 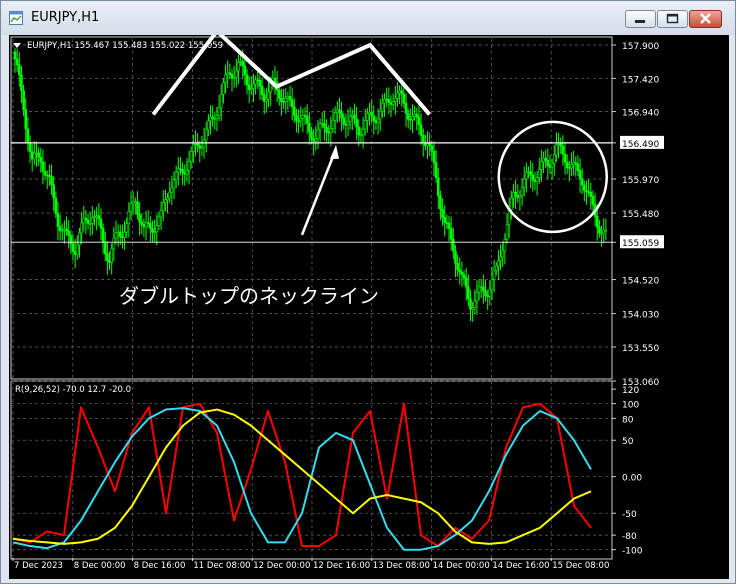 What do you see at coordinates (640, 19) in the screenshot?
I see `minimize-button` at bounding box center [640, 19].